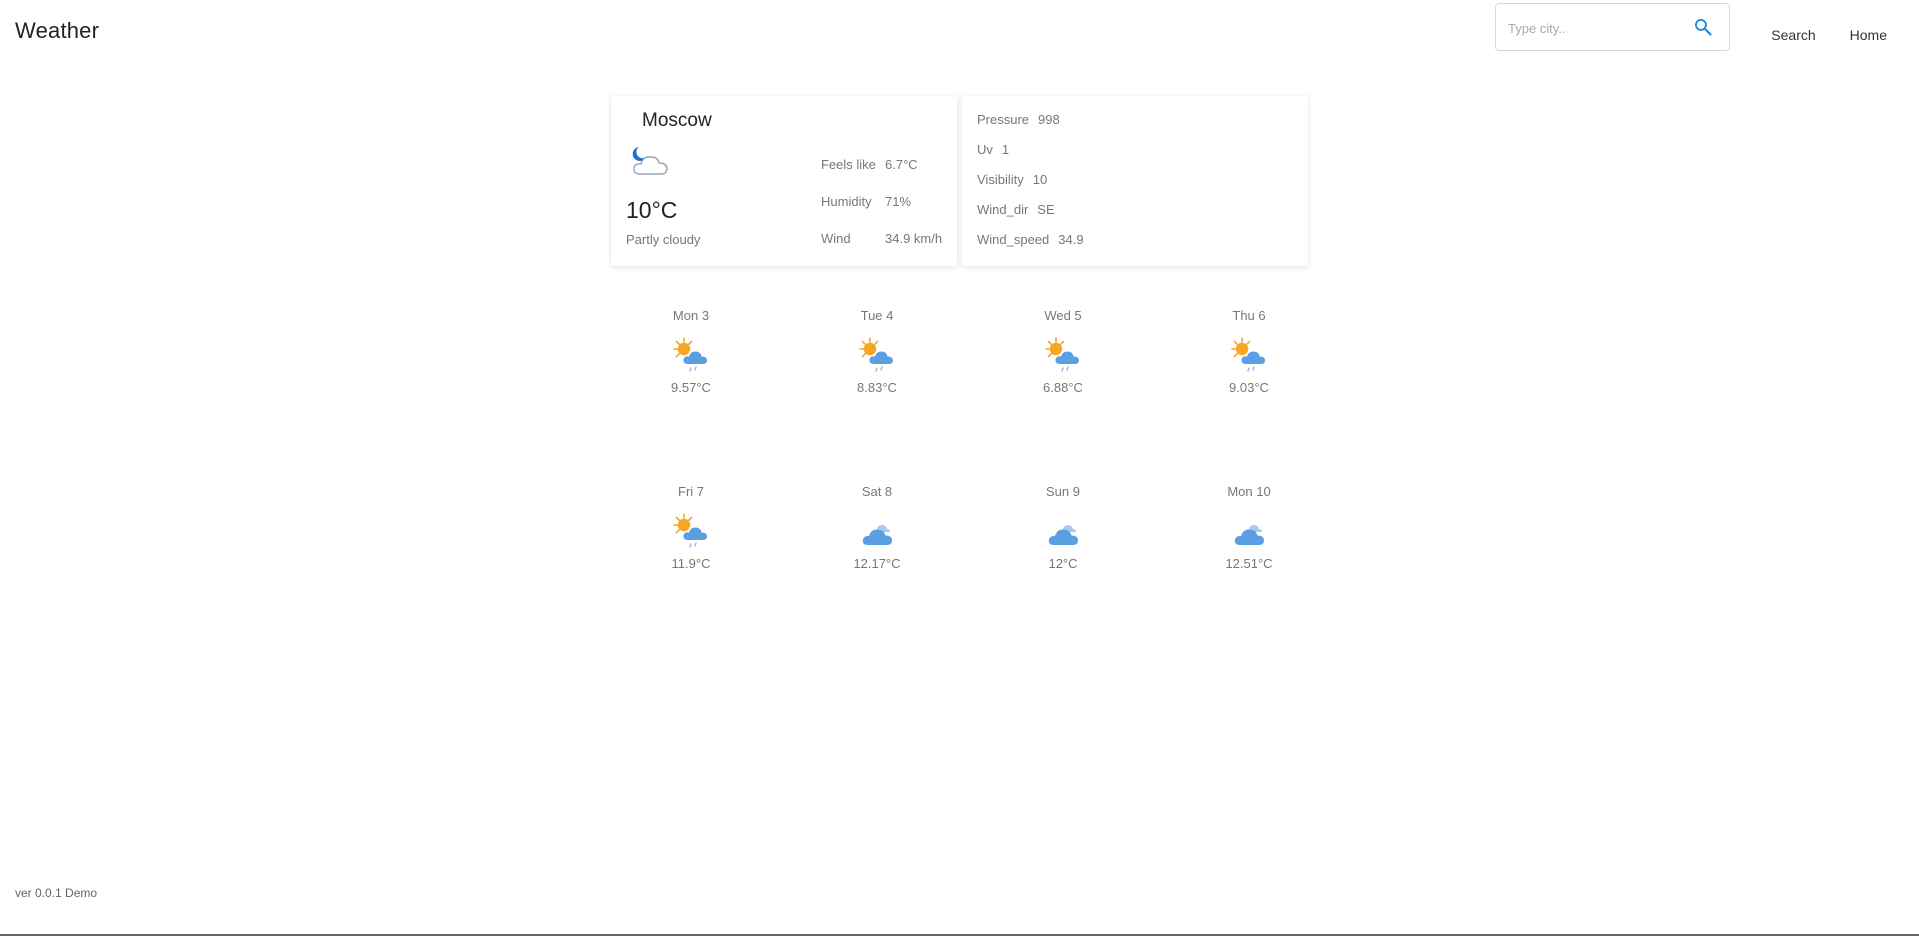  I want to click on metric-humidity: Humidity 71%, so click(881, 212).